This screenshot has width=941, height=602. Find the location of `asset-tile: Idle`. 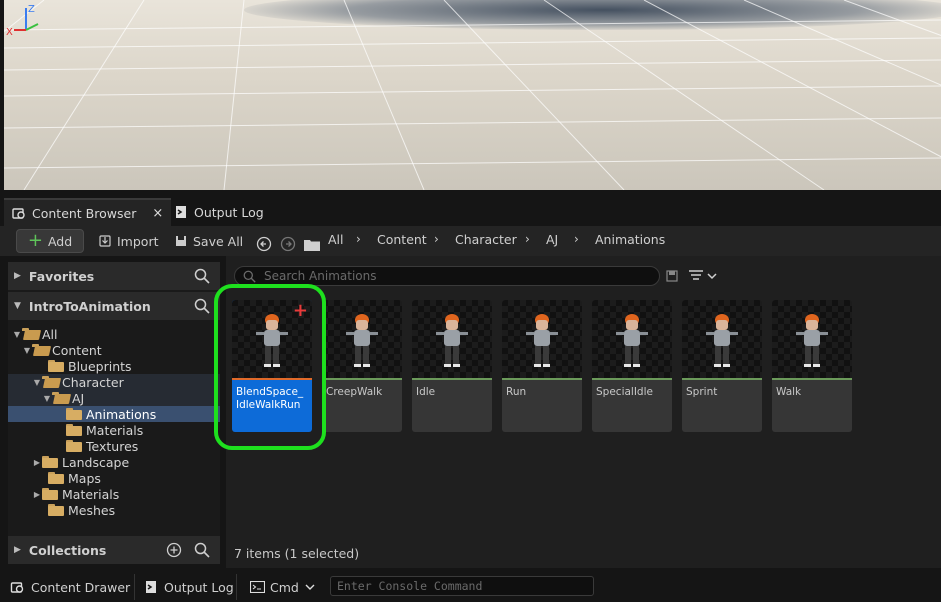

asset-tile: Idle is located at coordinates (452, 366).